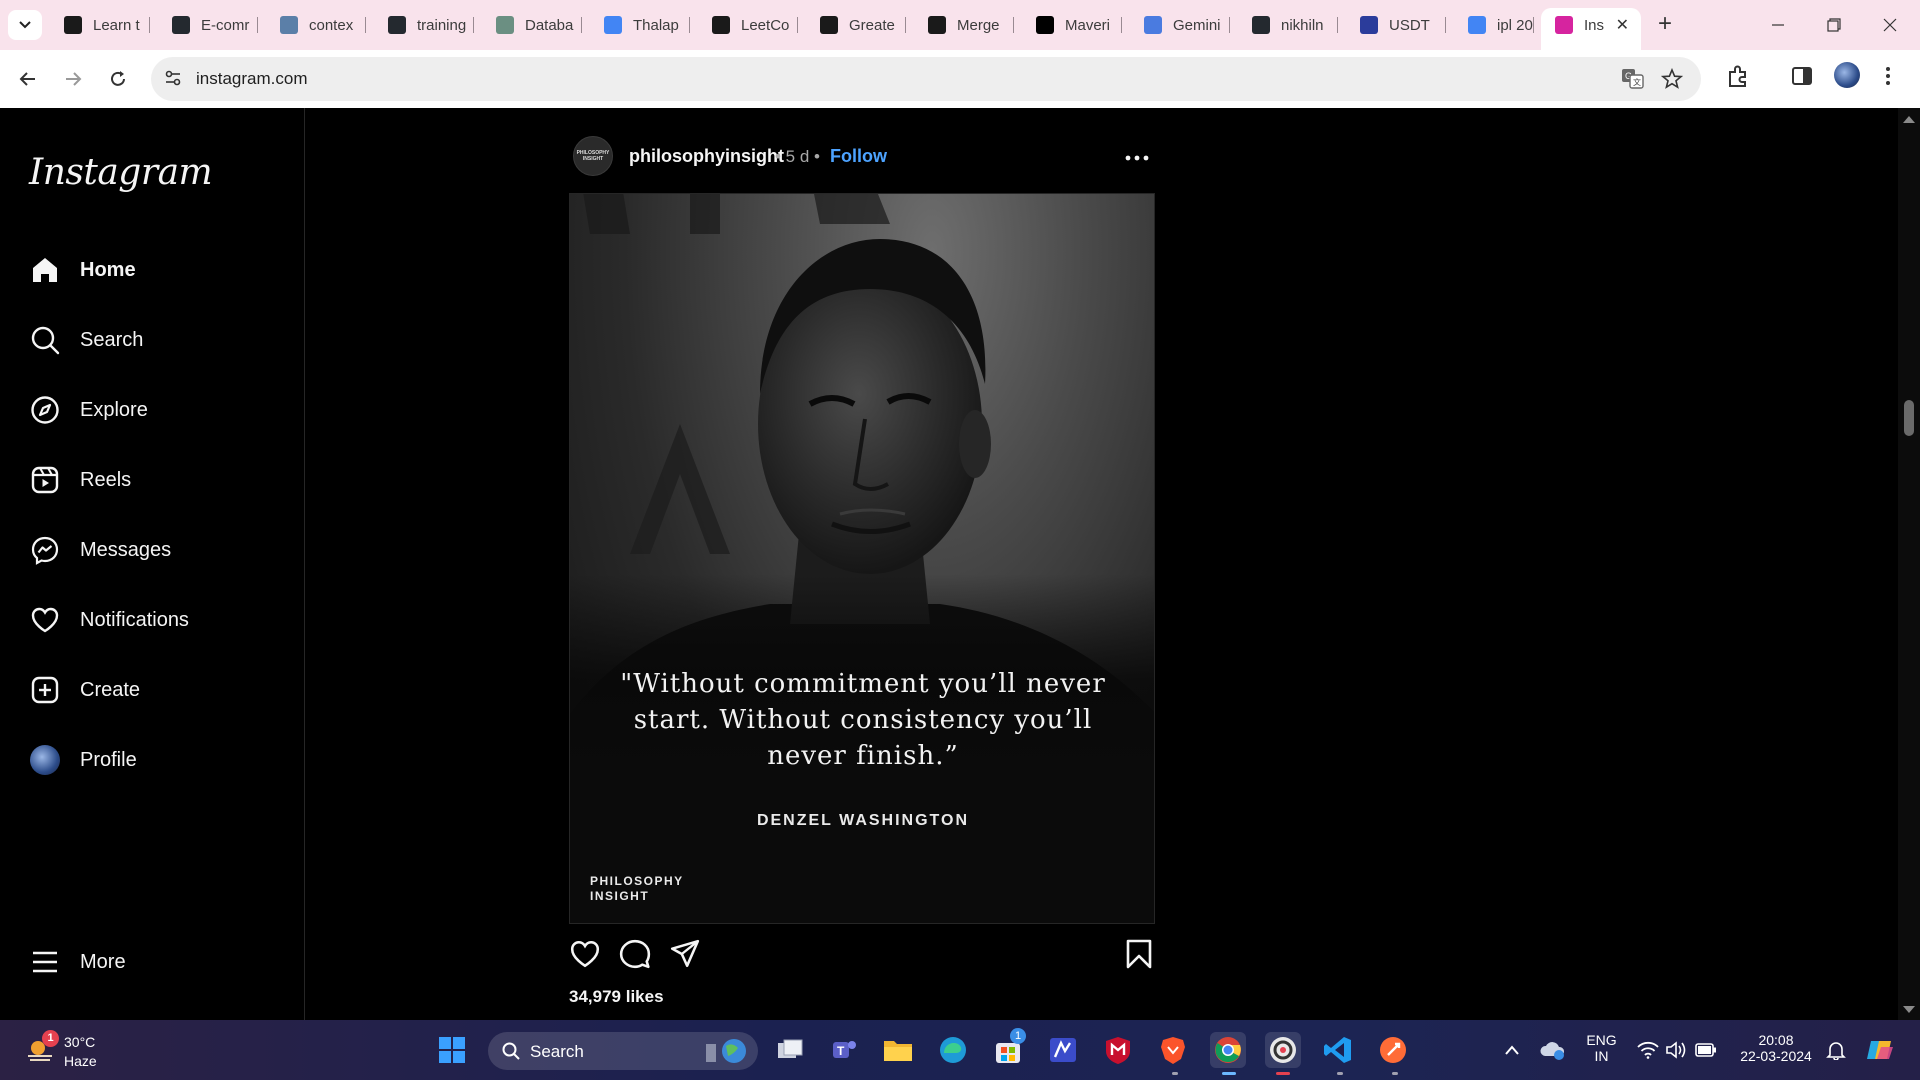 The image size is (1920, 1080). What do you see at coordinates (1880, 1050) in the screenshot?
I see `copilot-icon` at bounding box center [1880, 1050].